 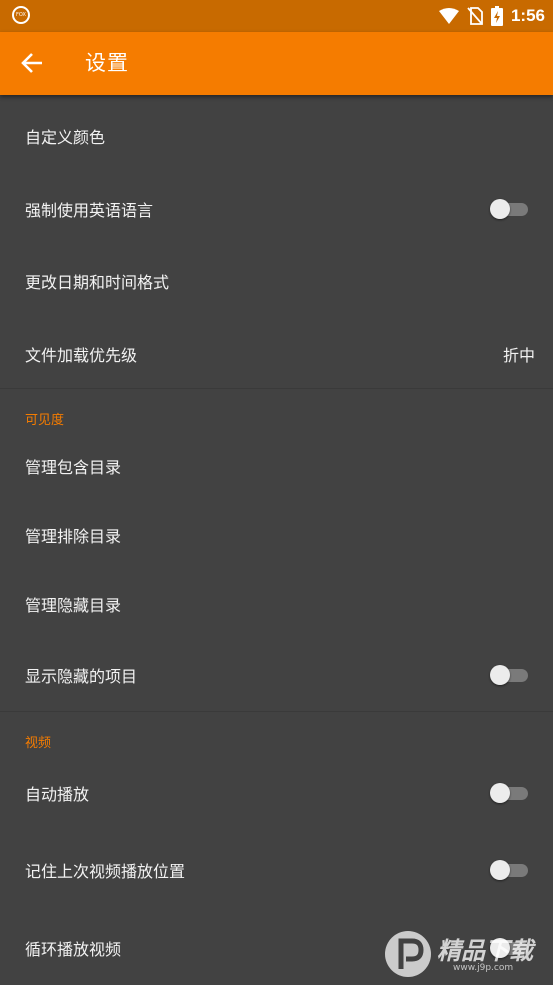 I want to click on setting-label: 管理包含目录, so click(x=73, y=467).